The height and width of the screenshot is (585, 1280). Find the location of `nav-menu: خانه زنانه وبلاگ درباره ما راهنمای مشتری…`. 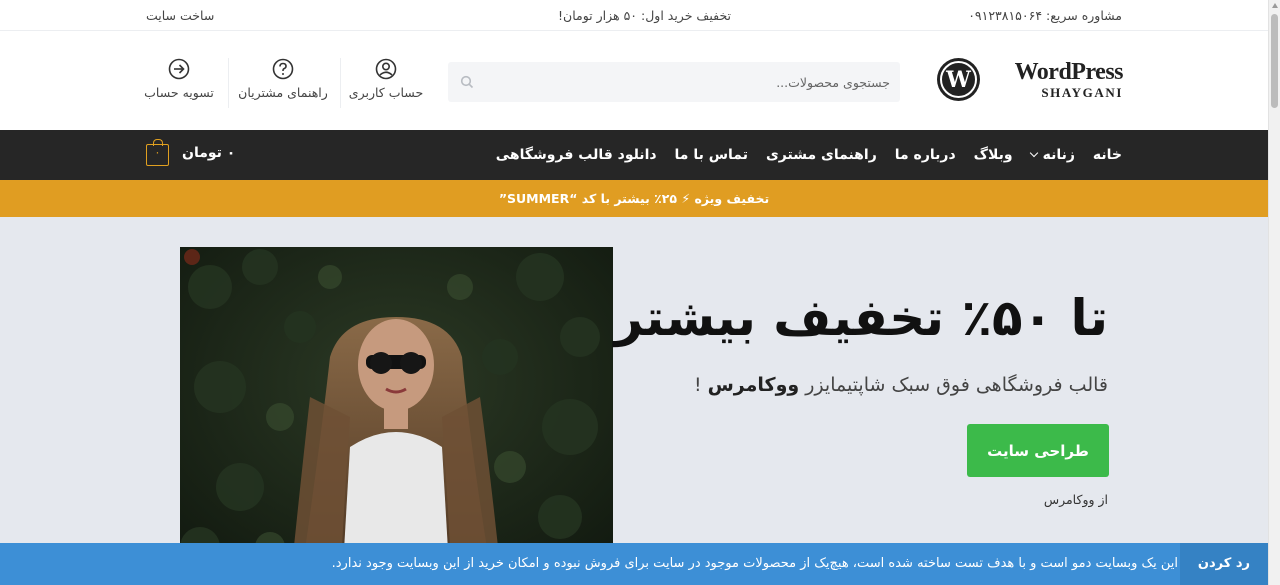

nav-menu: خانه زنانه وبلاگ درباره ما راهنمای مشتری… is located at coordinates (800, 155).